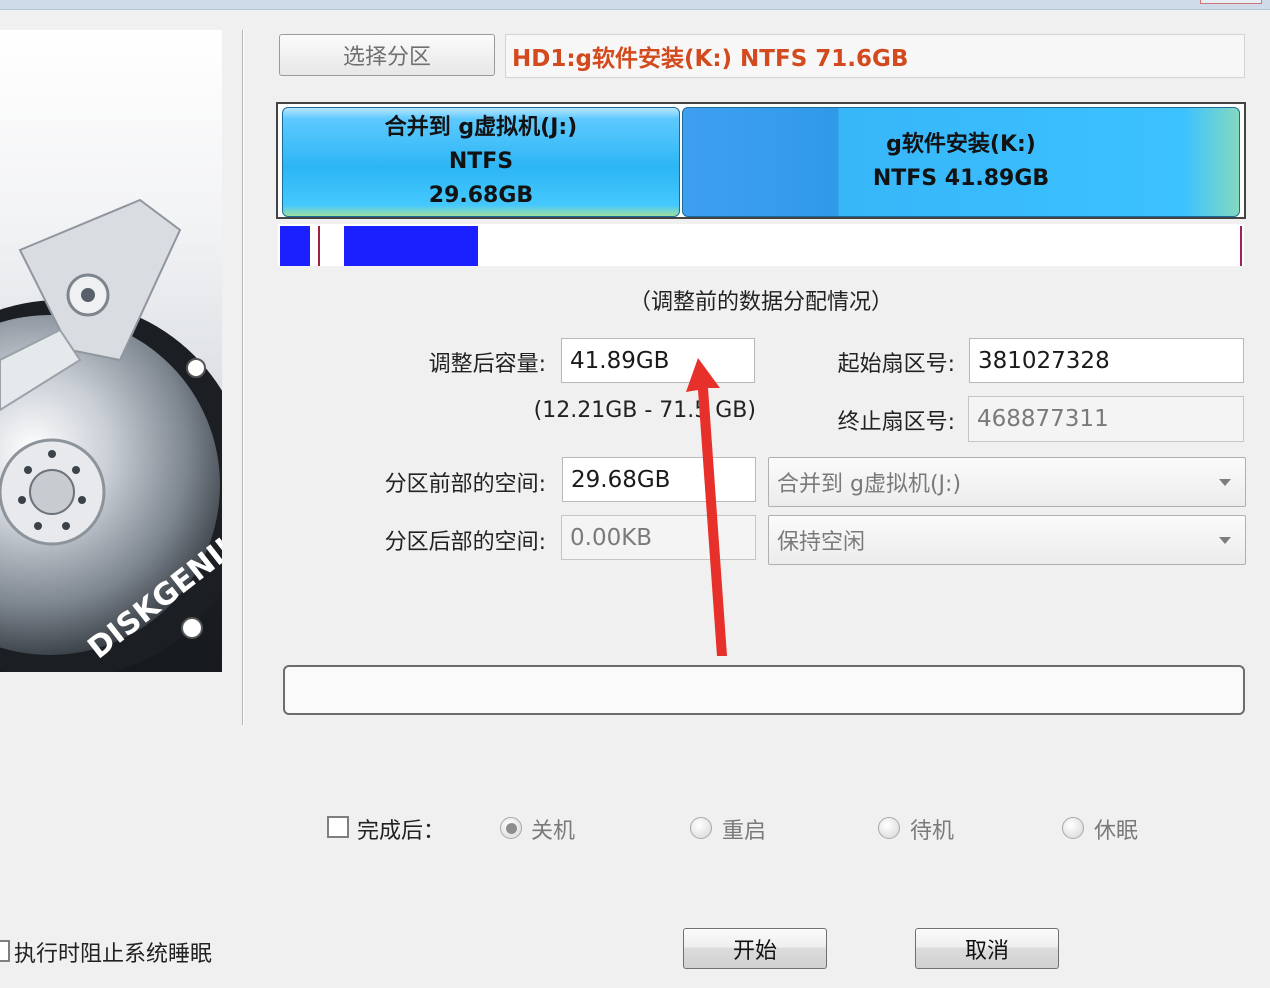 The width and height of the screenshot is (1270, 988). What do you see at coordinates (401, 831) in the screenshot?
I see `after-completion-label: 完成后：` at bounding box center [401, 831].